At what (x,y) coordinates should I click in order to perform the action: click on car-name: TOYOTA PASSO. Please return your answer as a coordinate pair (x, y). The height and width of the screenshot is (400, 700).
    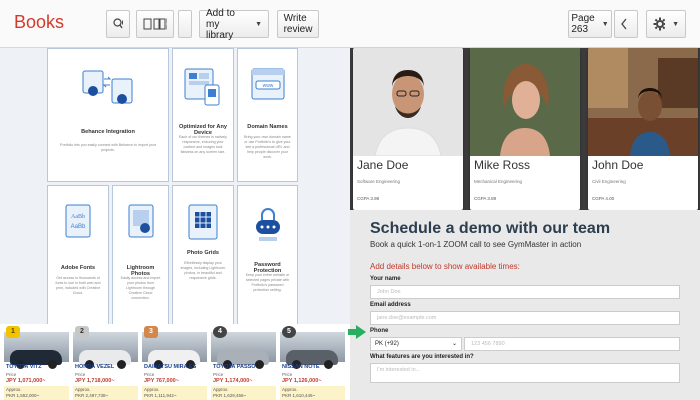
    Looking at the image, I should click on (234, 367).